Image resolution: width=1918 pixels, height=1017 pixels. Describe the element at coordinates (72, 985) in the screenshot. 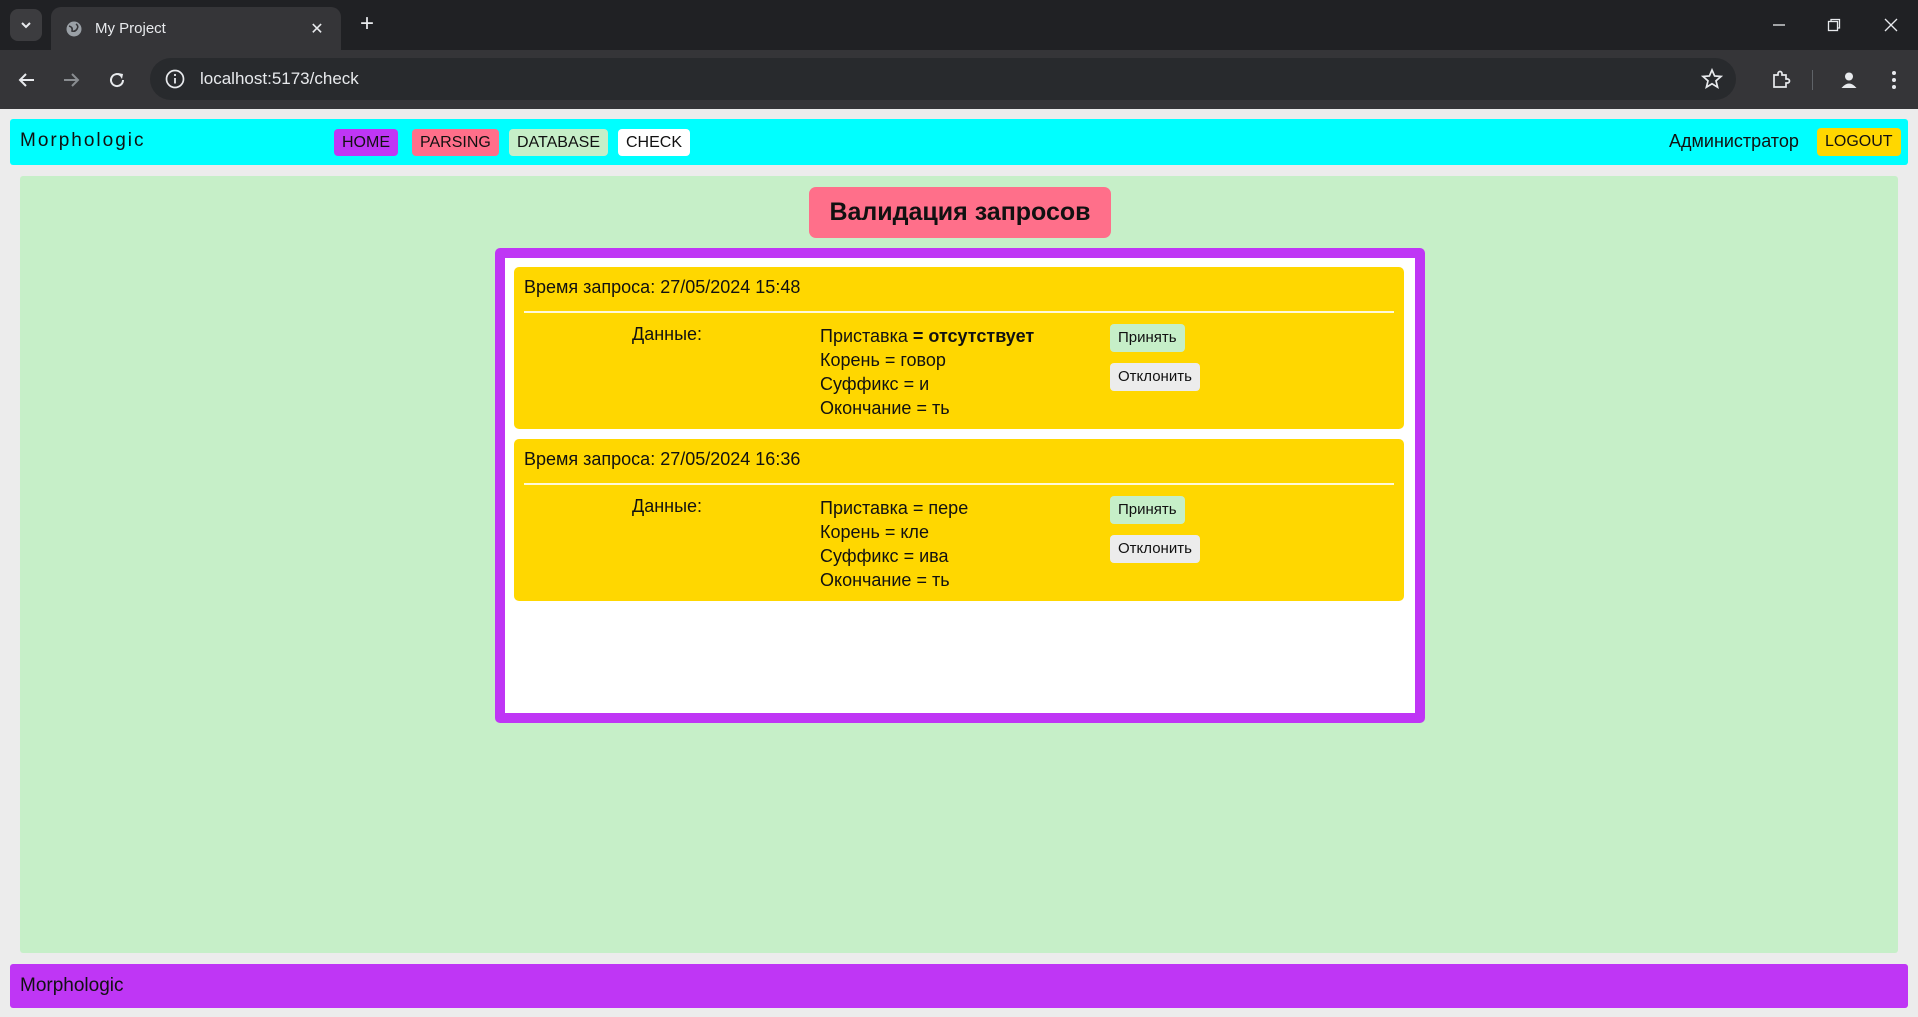

I see `footer-brand: Morphologic` at that location.